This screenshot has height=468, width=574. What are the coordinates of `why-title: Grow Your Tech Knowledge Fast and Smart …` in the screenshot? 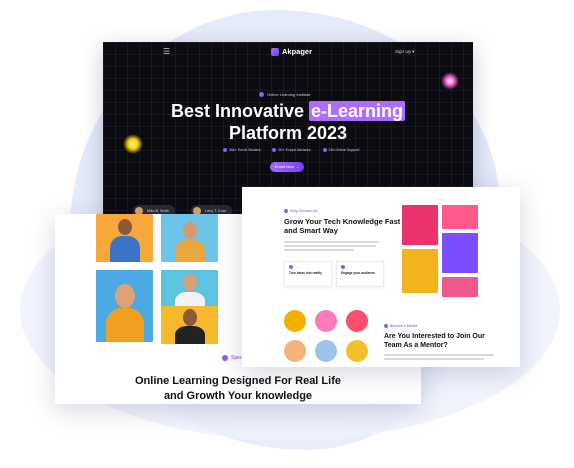 It's located at (342, 226).